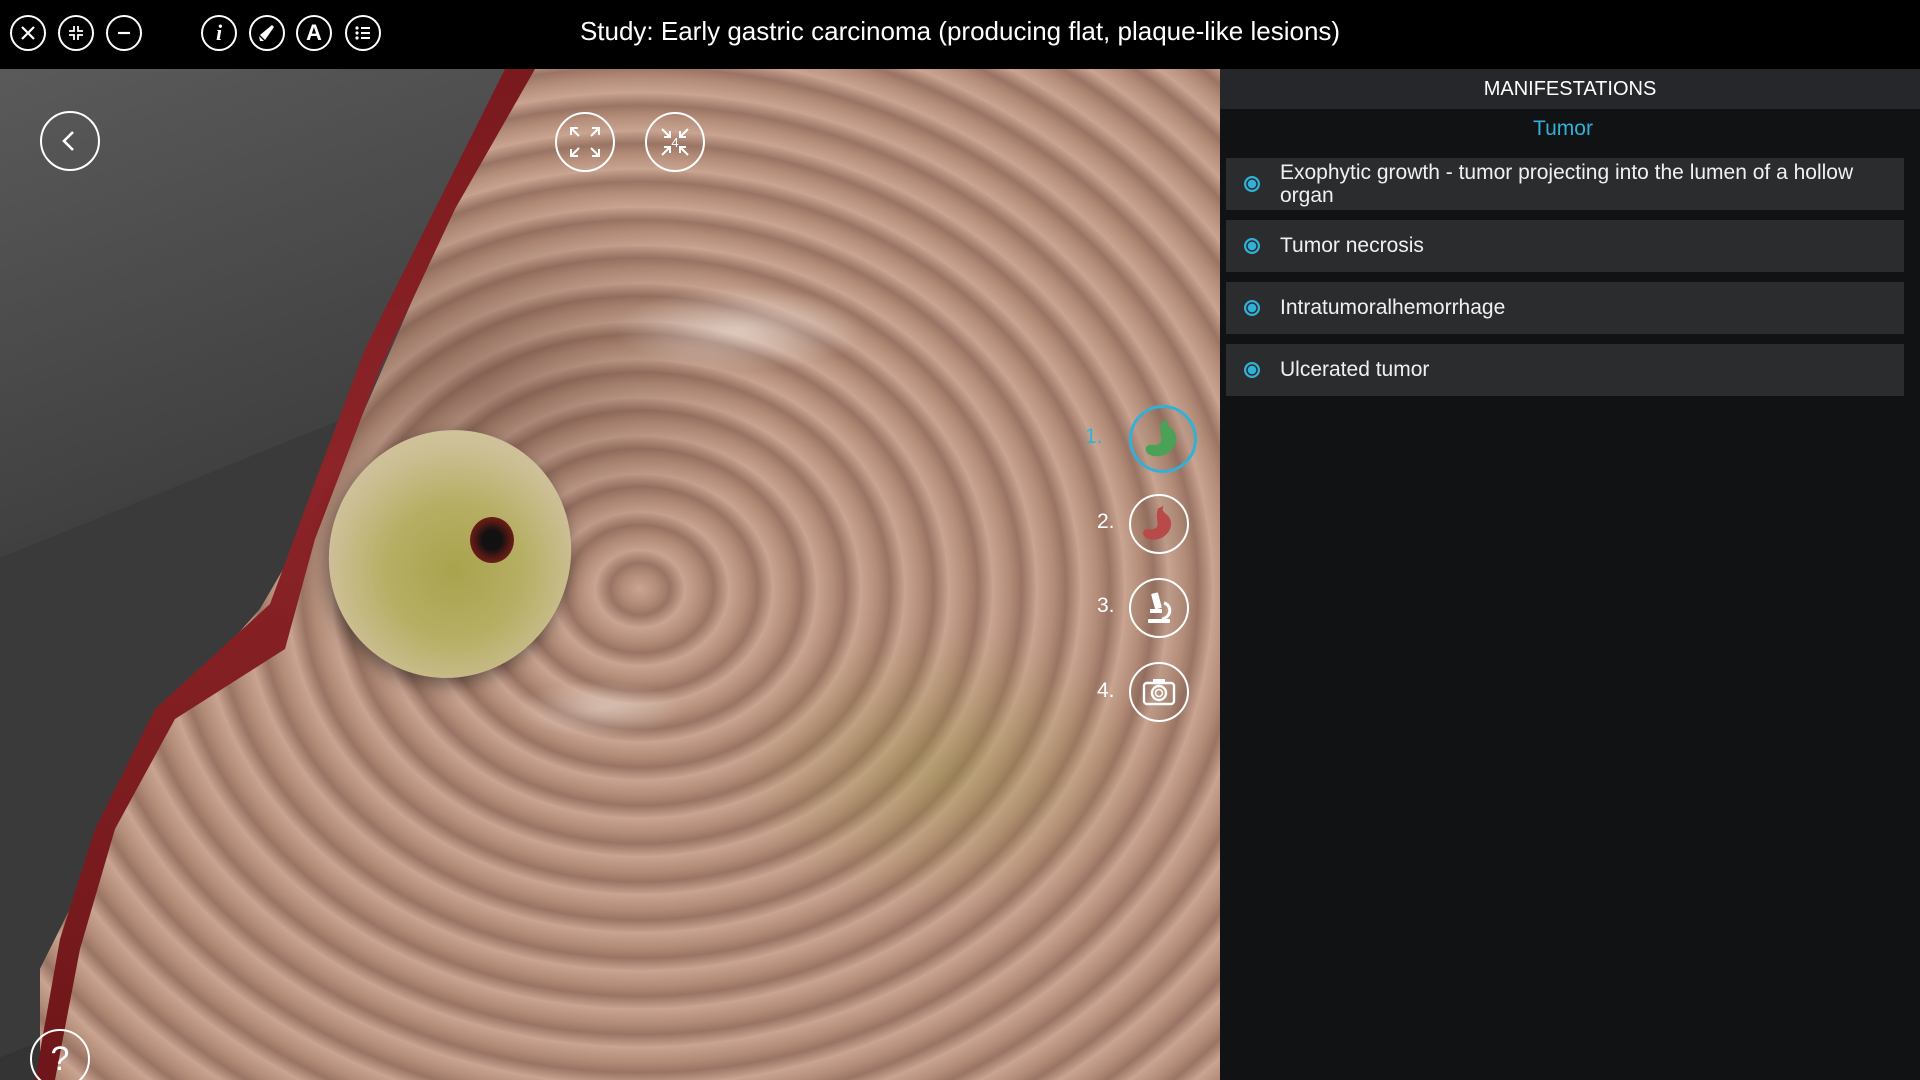  I want to click on manifestation-label: Intratumoralhemorrhage, so click(1393, 307).